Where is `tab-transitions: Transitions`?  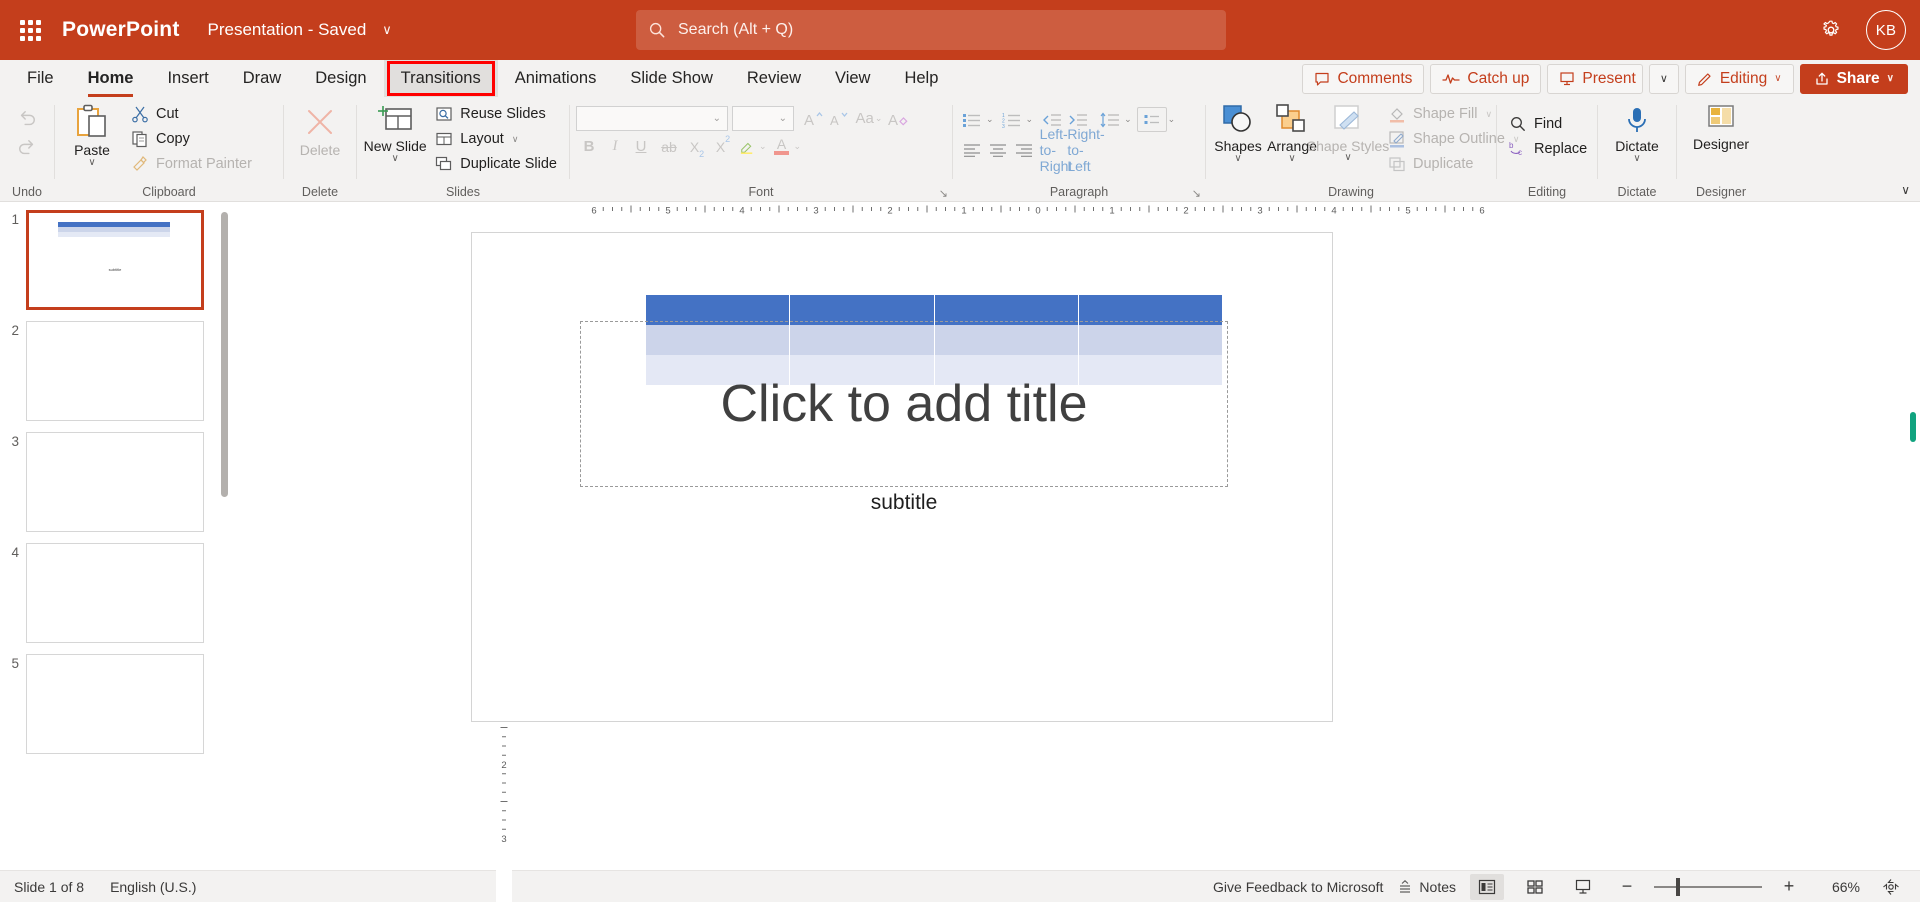
tab-transitions: Transitions is located at coordinates (440, 78).